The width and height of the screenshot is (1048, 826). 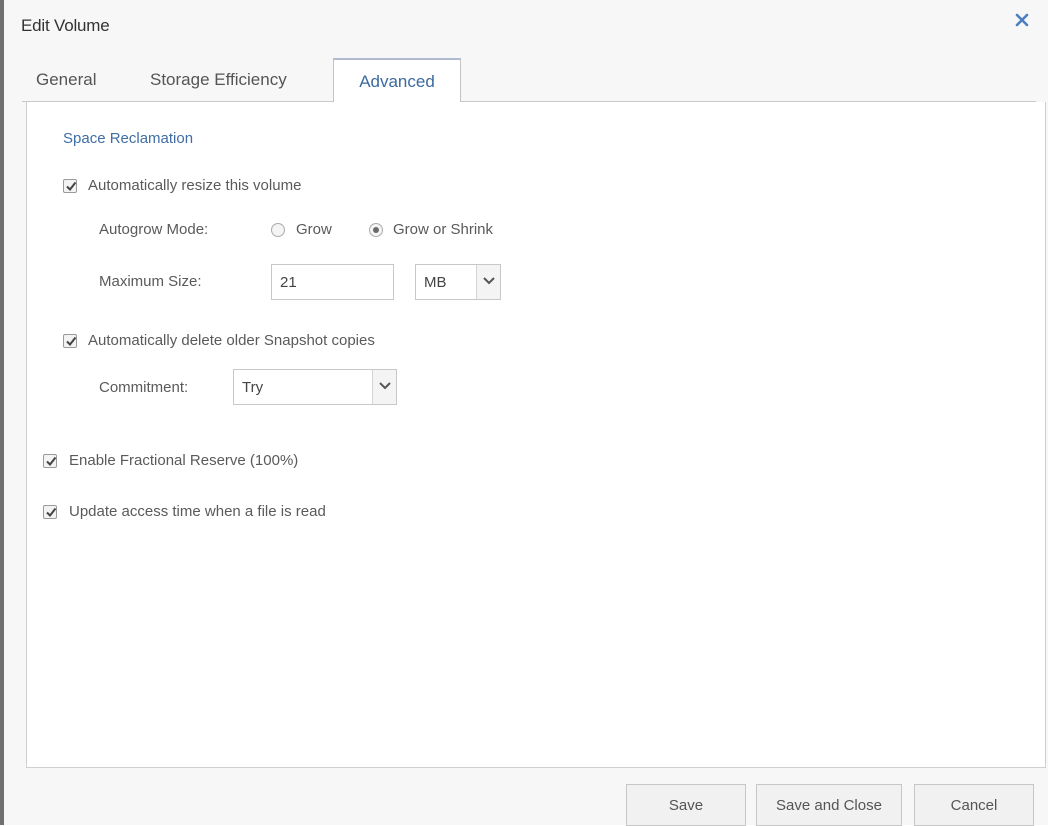 I want to click on dialog-title: Edit Volume, so click(x=65, y=25).